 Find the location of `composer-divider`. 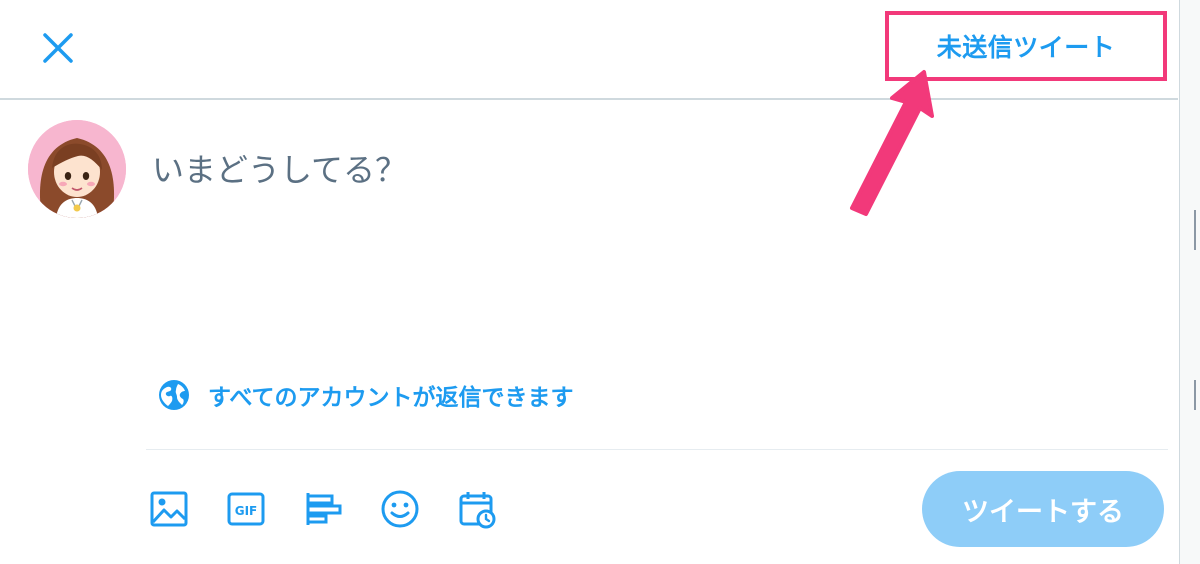

composer-divider is located at coordinates (657, 449).